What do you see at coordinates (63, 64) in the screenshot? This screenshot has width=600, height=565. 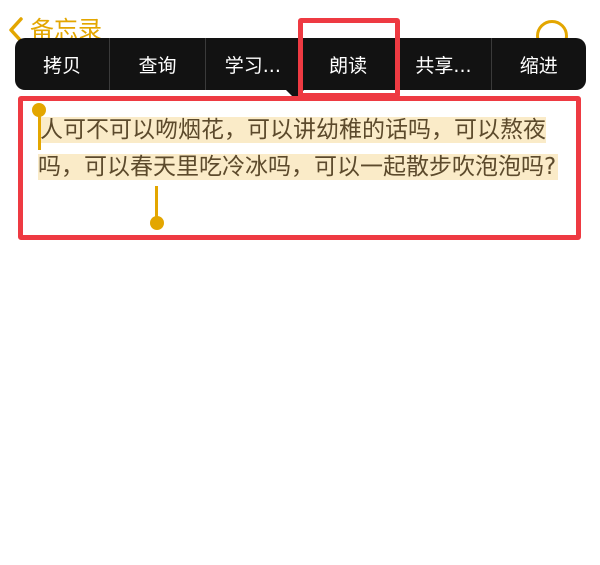 I see `menu-item-copy: 拷贝` at bounding box center [63, 64].